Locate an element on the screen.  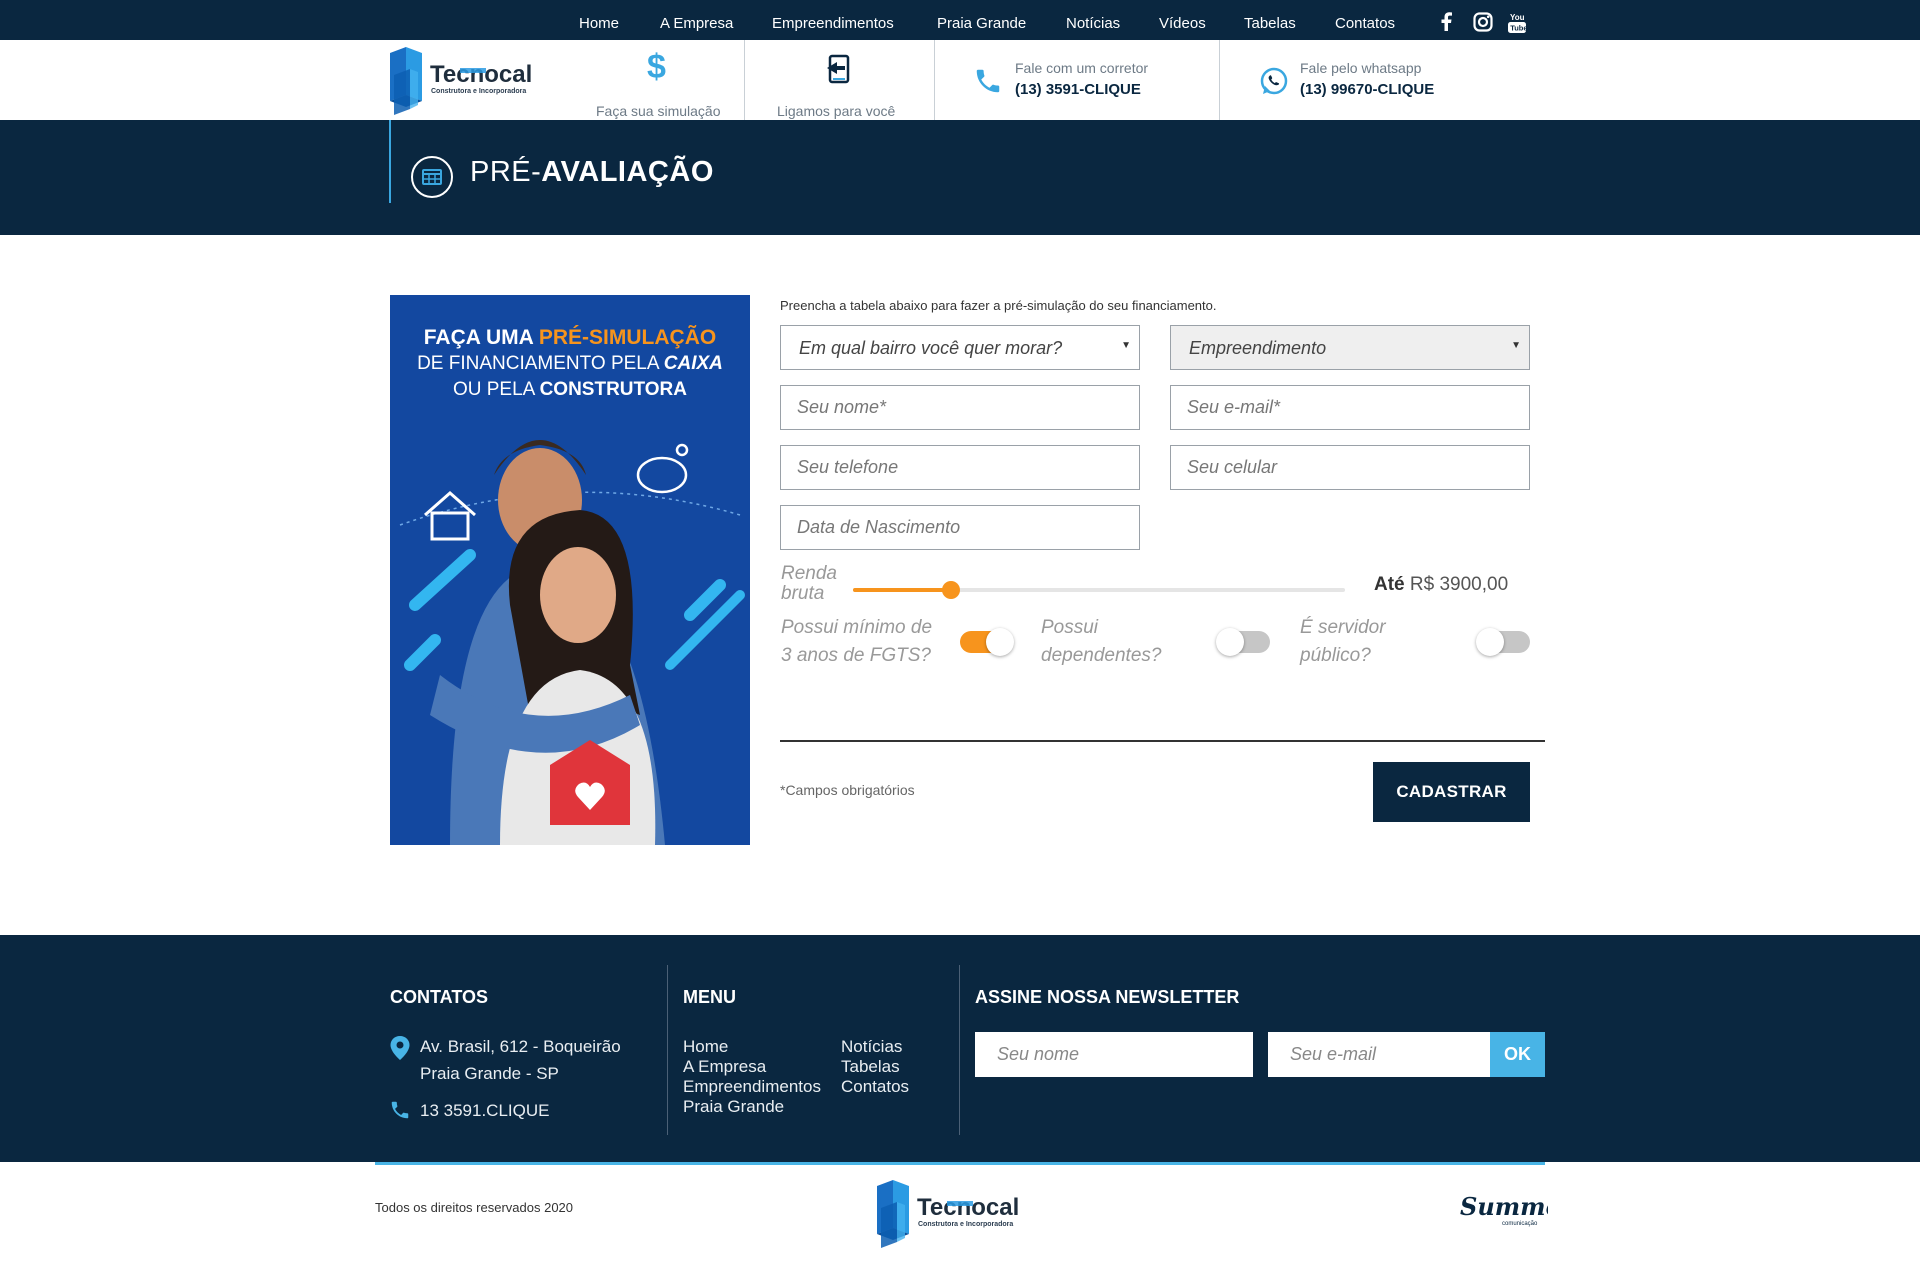
nav-tabelas: Tabelas is located at coordinates (1270, 23).